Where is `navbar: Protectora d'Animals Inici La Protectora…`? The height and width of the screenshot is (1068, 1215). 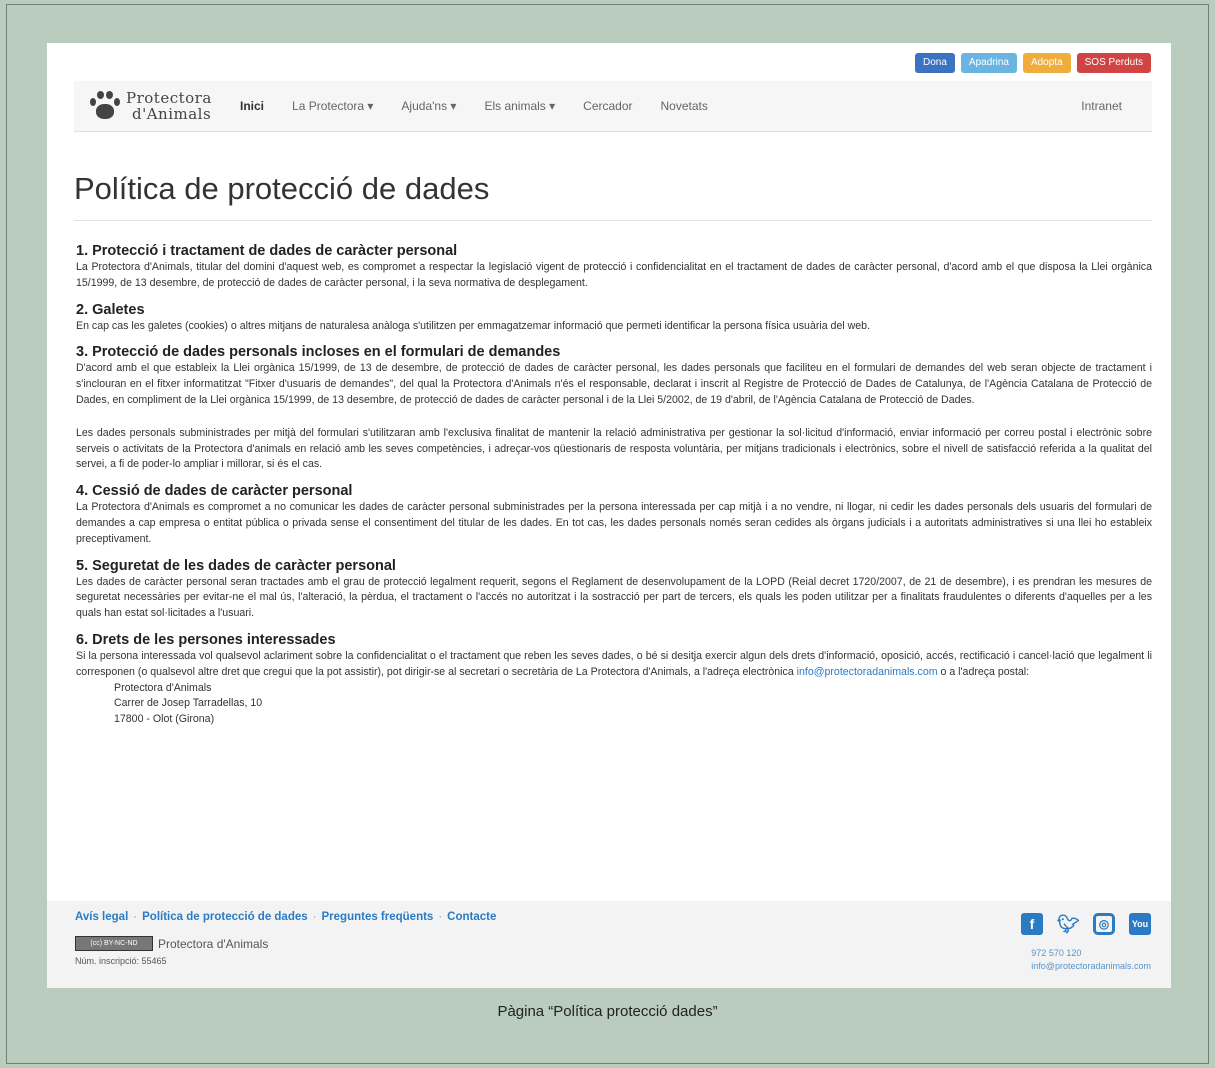 navbar: Protectora d'Animals Inici La Protectora… is located at coordinates (613, 106).